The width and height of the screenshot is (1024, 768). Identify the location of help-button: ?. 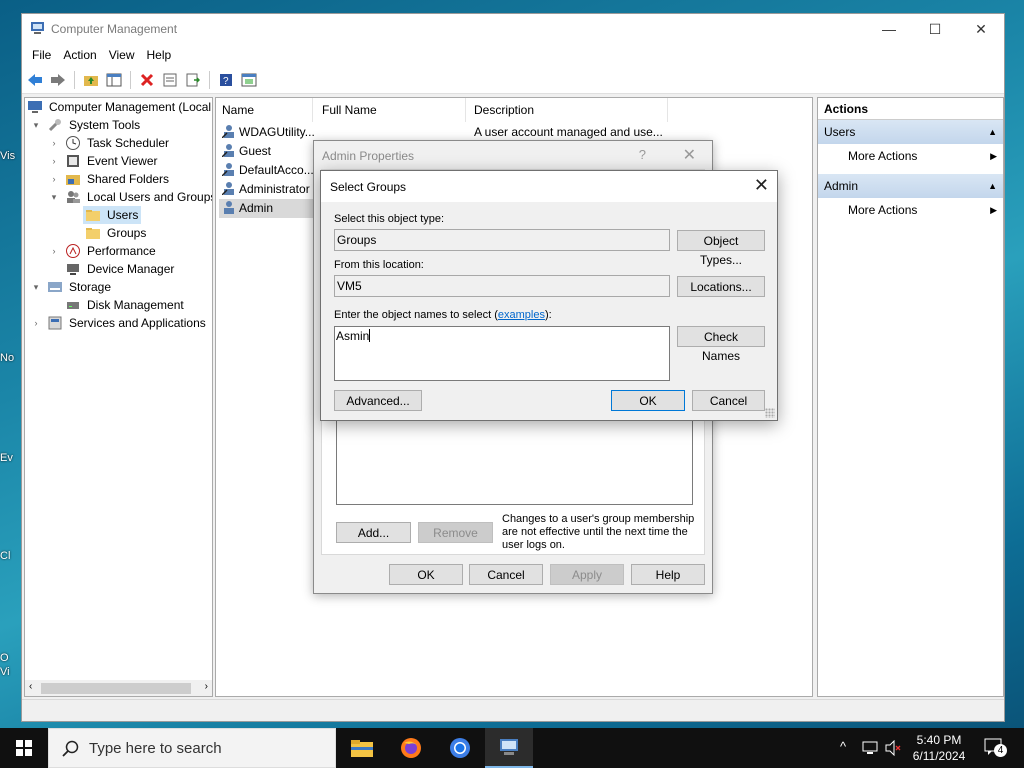
(226, 80).